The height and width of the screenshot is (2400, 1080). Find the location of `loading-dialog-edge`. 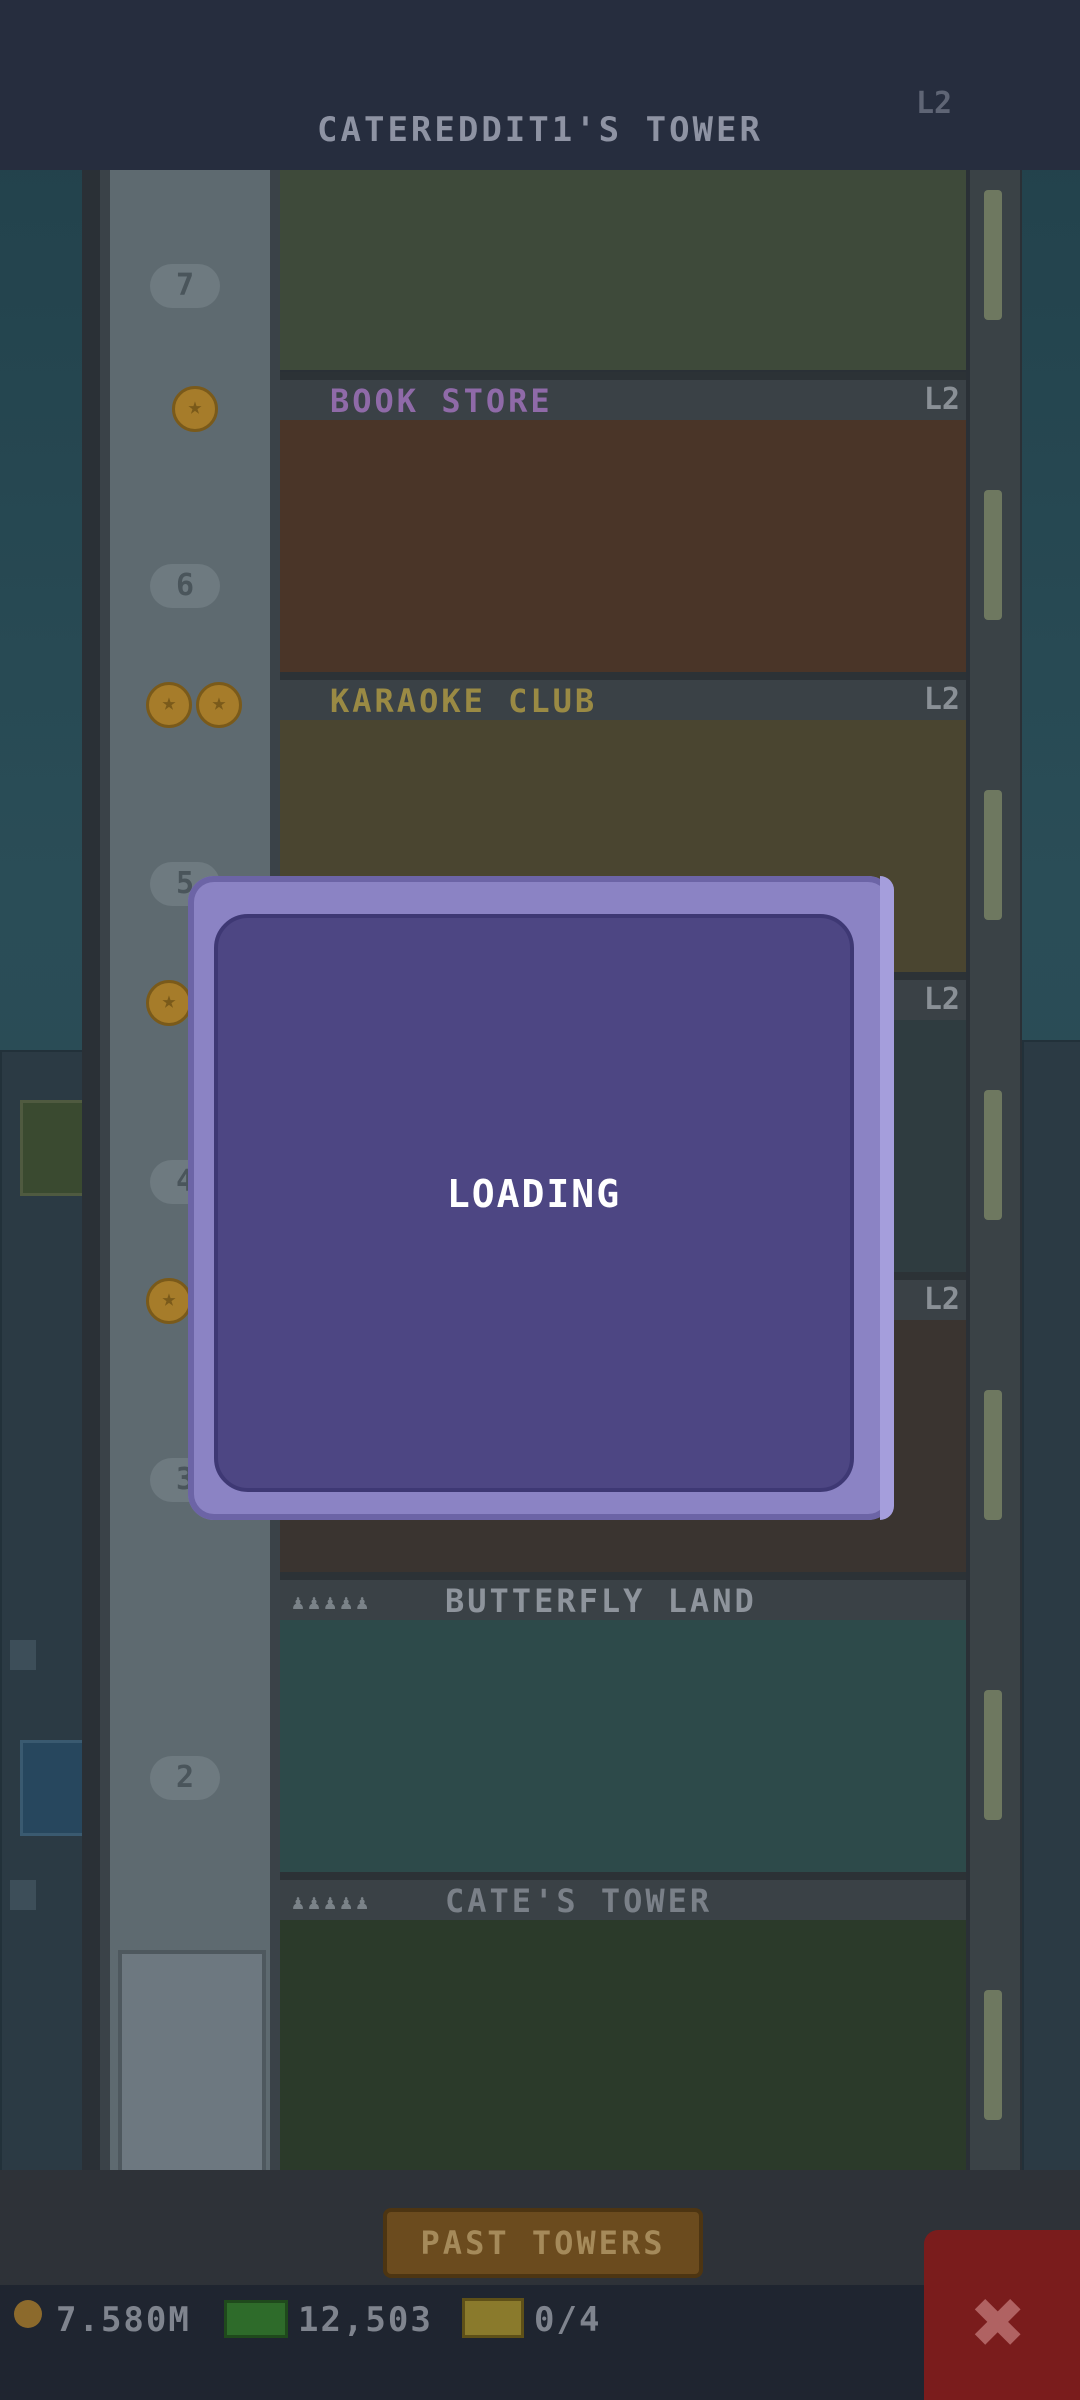

loading-dialog-edge is located at coordinates (887, 1198).